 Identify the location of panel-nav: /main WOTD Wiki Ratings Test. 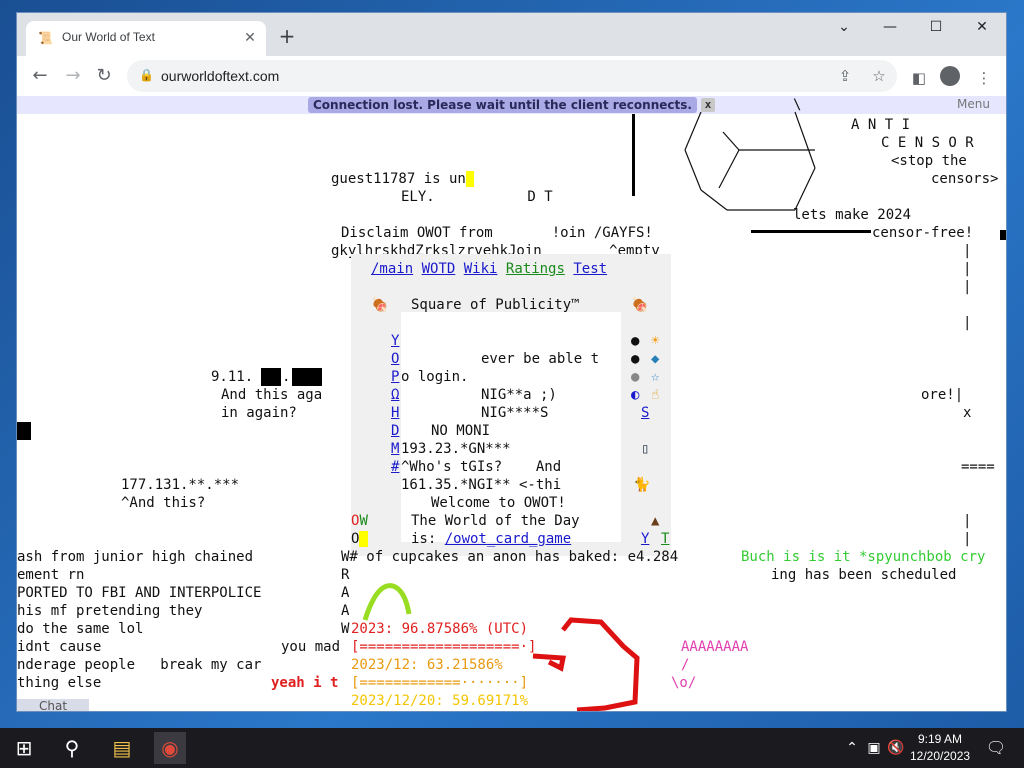
(489, 269).